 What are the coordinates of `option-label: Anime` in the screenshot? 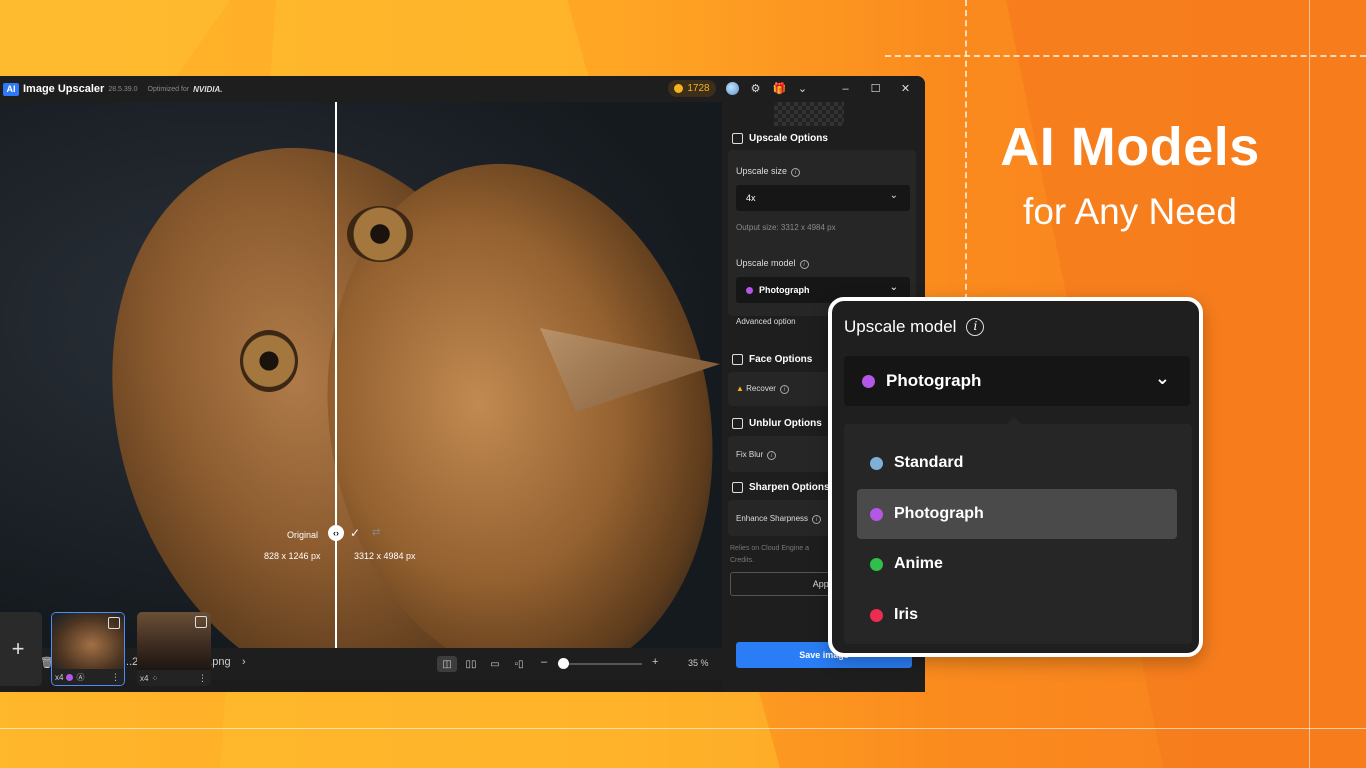 It's located at (918, 563).